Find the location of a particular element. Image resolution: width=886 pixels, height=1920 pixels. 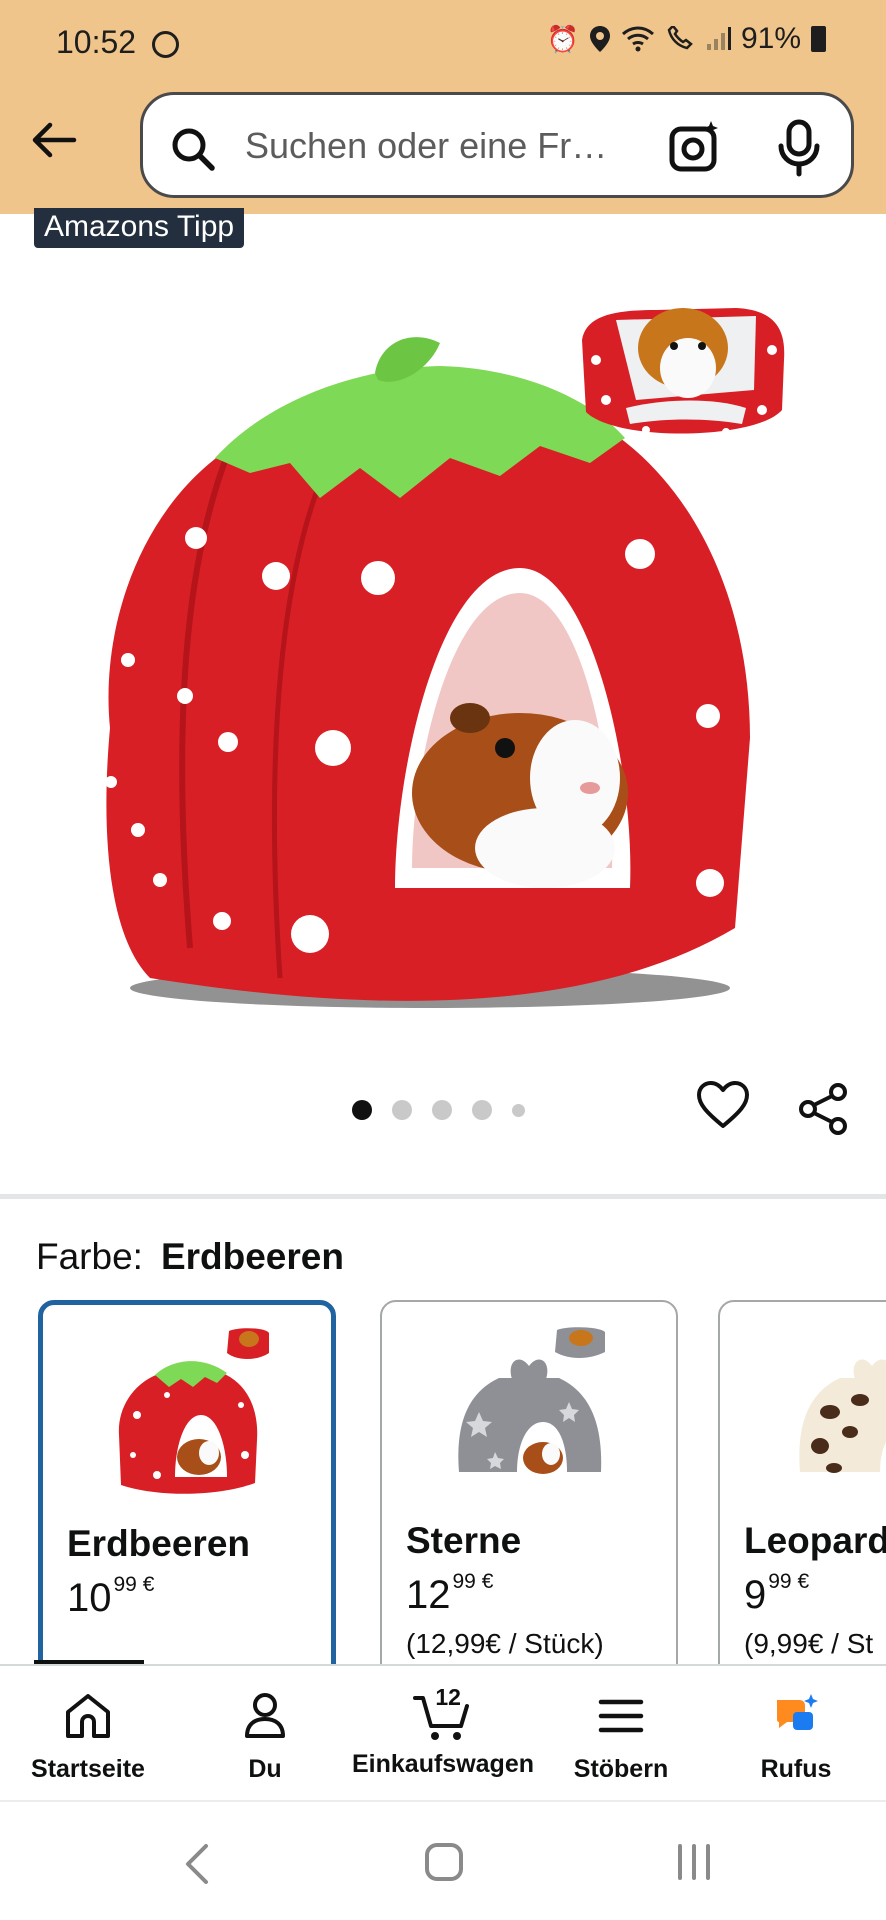

status-icons: ⏰ 91% is located at coordinates (686, 39).